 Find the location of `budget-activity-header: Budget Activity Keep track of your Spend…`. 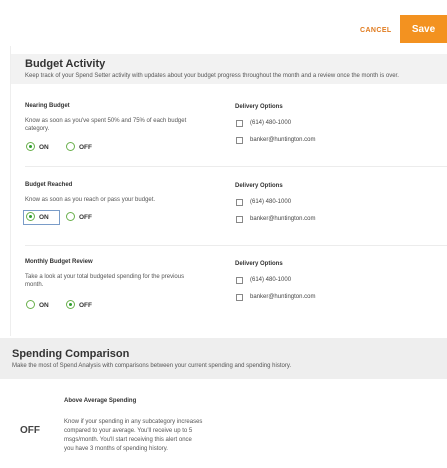

budget-activity-header: Budget Activity Keep track of your Spend… is located at coordinates (229, 69).